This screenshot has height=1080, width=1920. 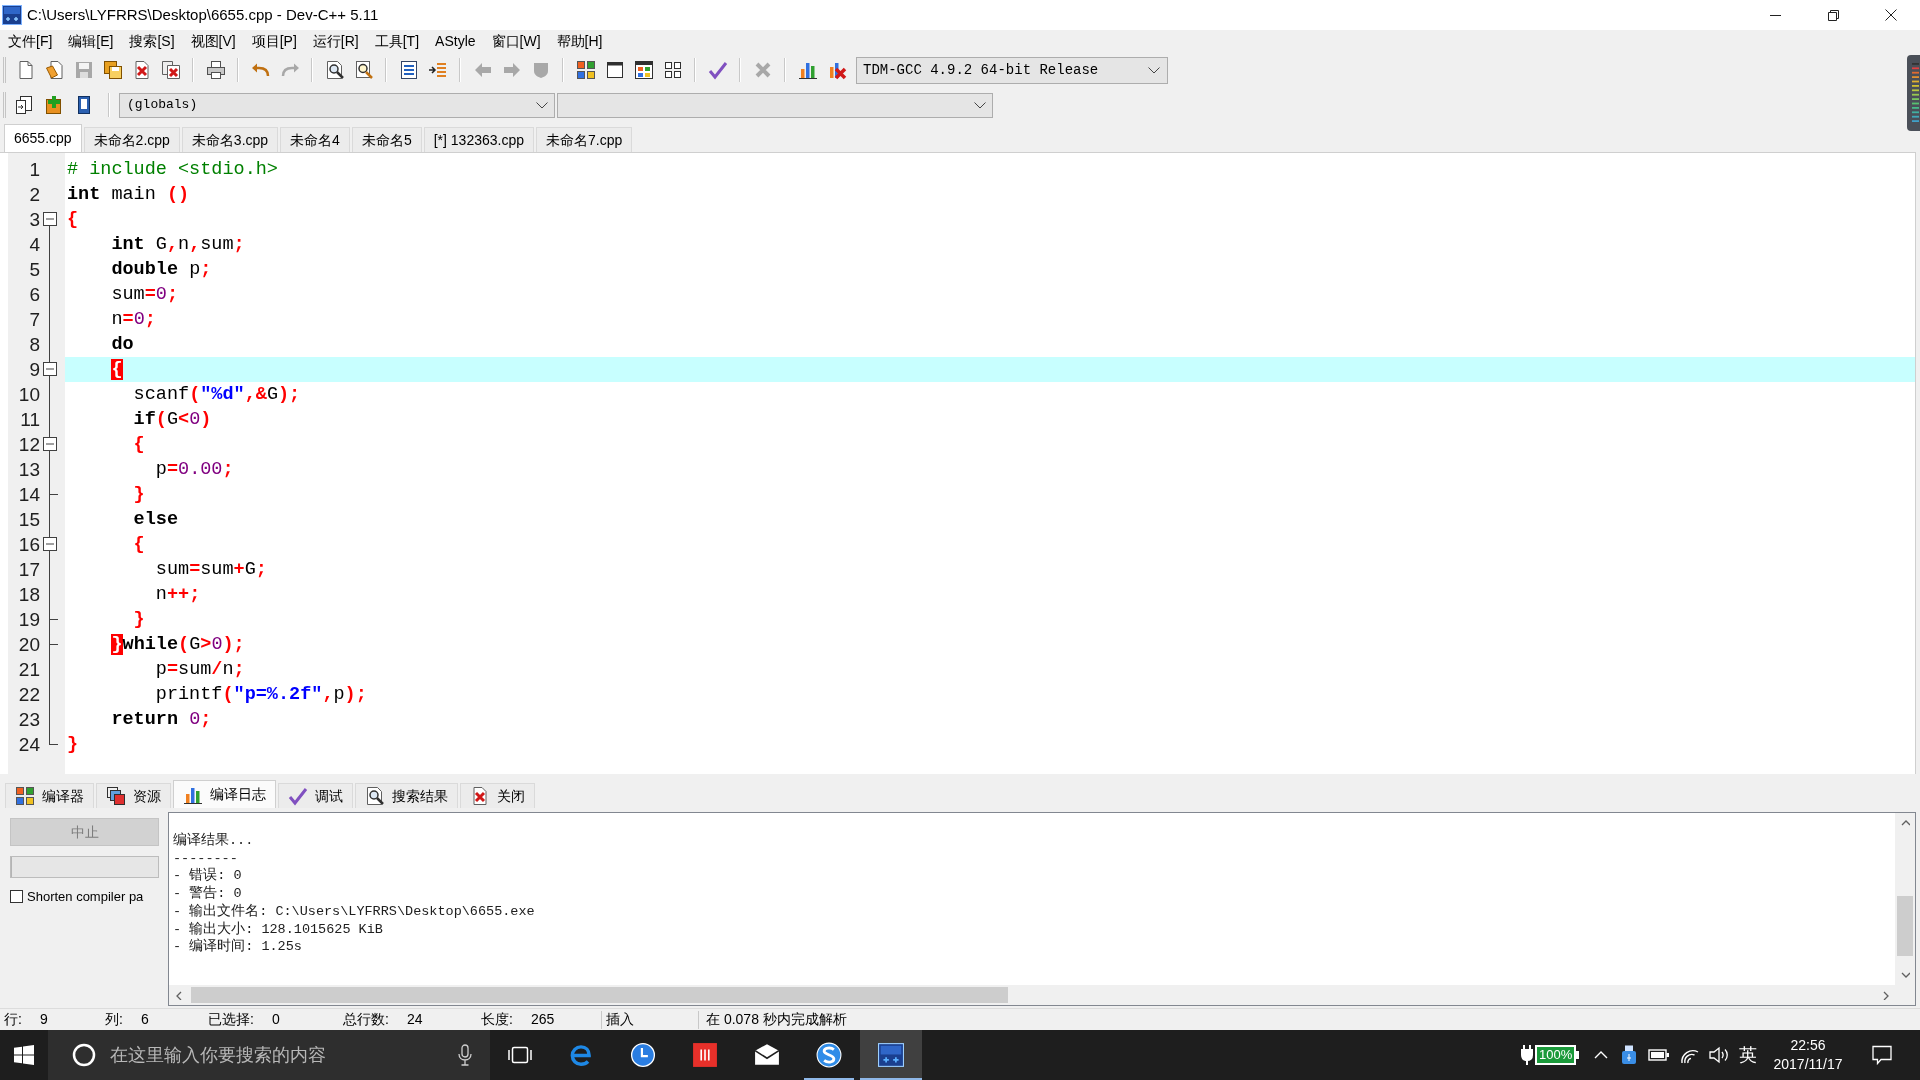 I want to click on bar-chart-icon, so click(x=807, y=70).